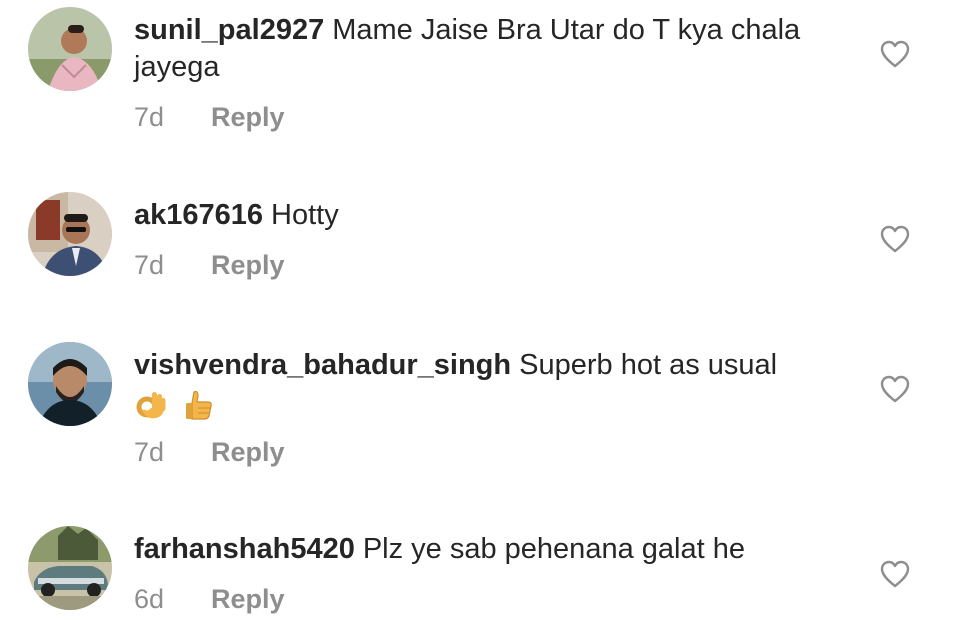 Image resolution: width=960 pixels, height=627 pixels. What do you see at coordinates (322, 365) in the screenshot?
I see `username-link: vishvendra_bahadur_singh` at bounding box center [322, 365].